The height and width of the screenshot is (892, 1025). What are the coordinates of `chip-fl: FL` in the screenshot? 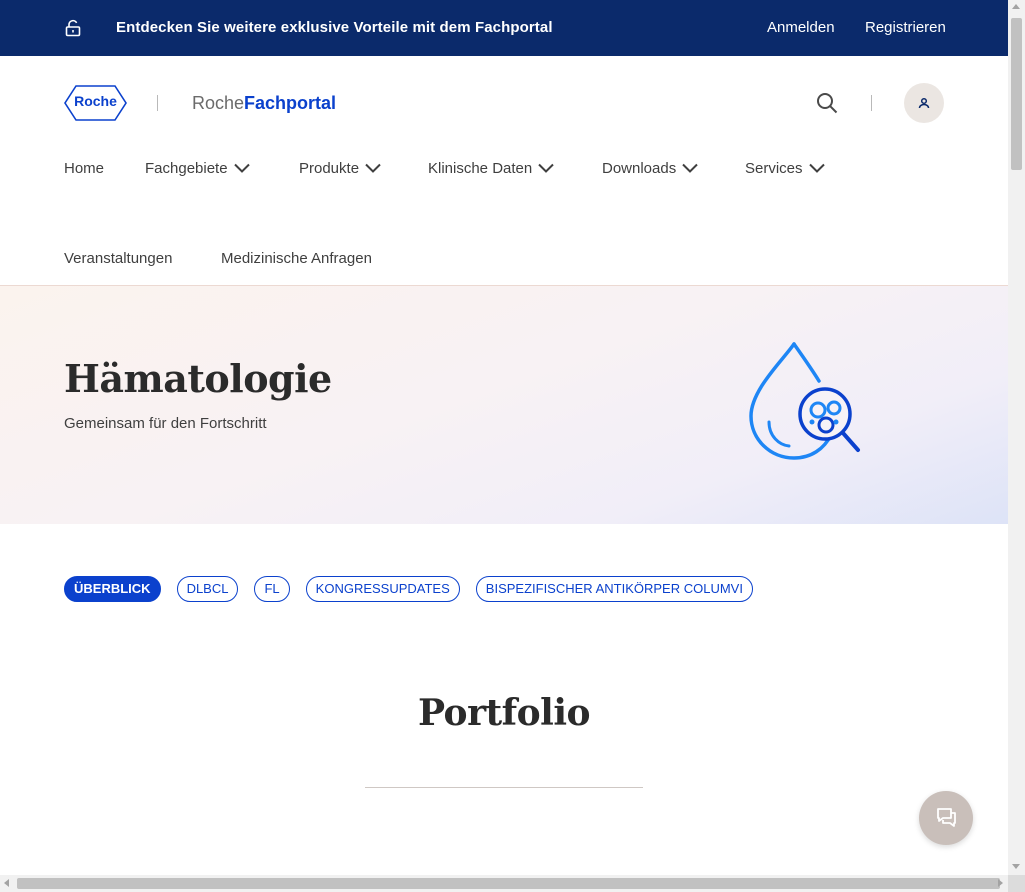 It's located at (272, 589).